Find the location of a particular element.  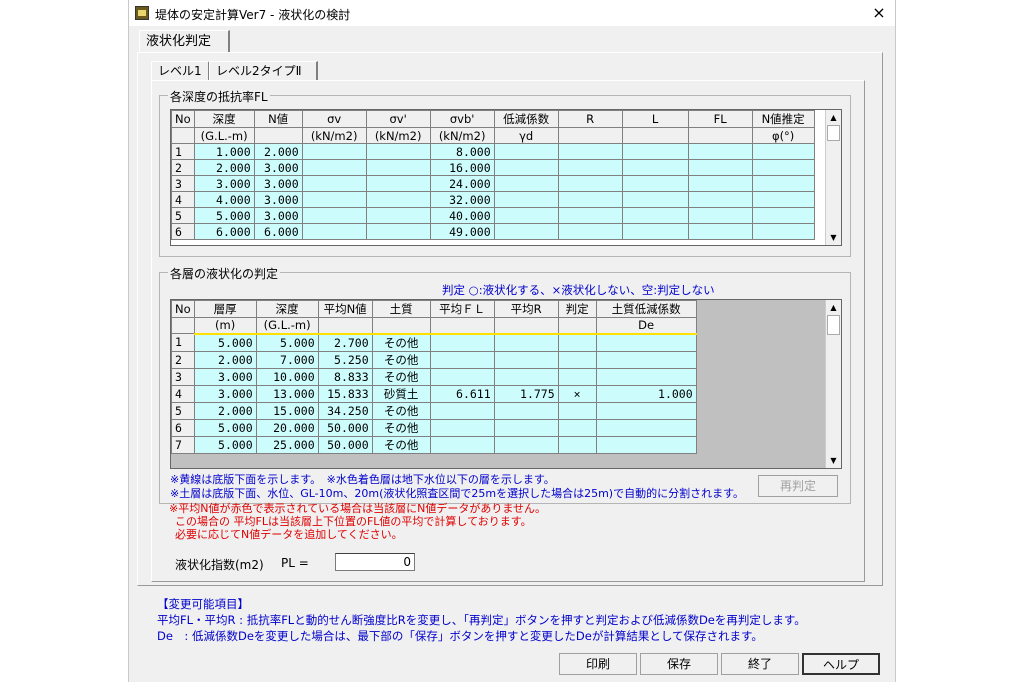

avg-r-cell: 1.775 is located at coordinates (526, 393).